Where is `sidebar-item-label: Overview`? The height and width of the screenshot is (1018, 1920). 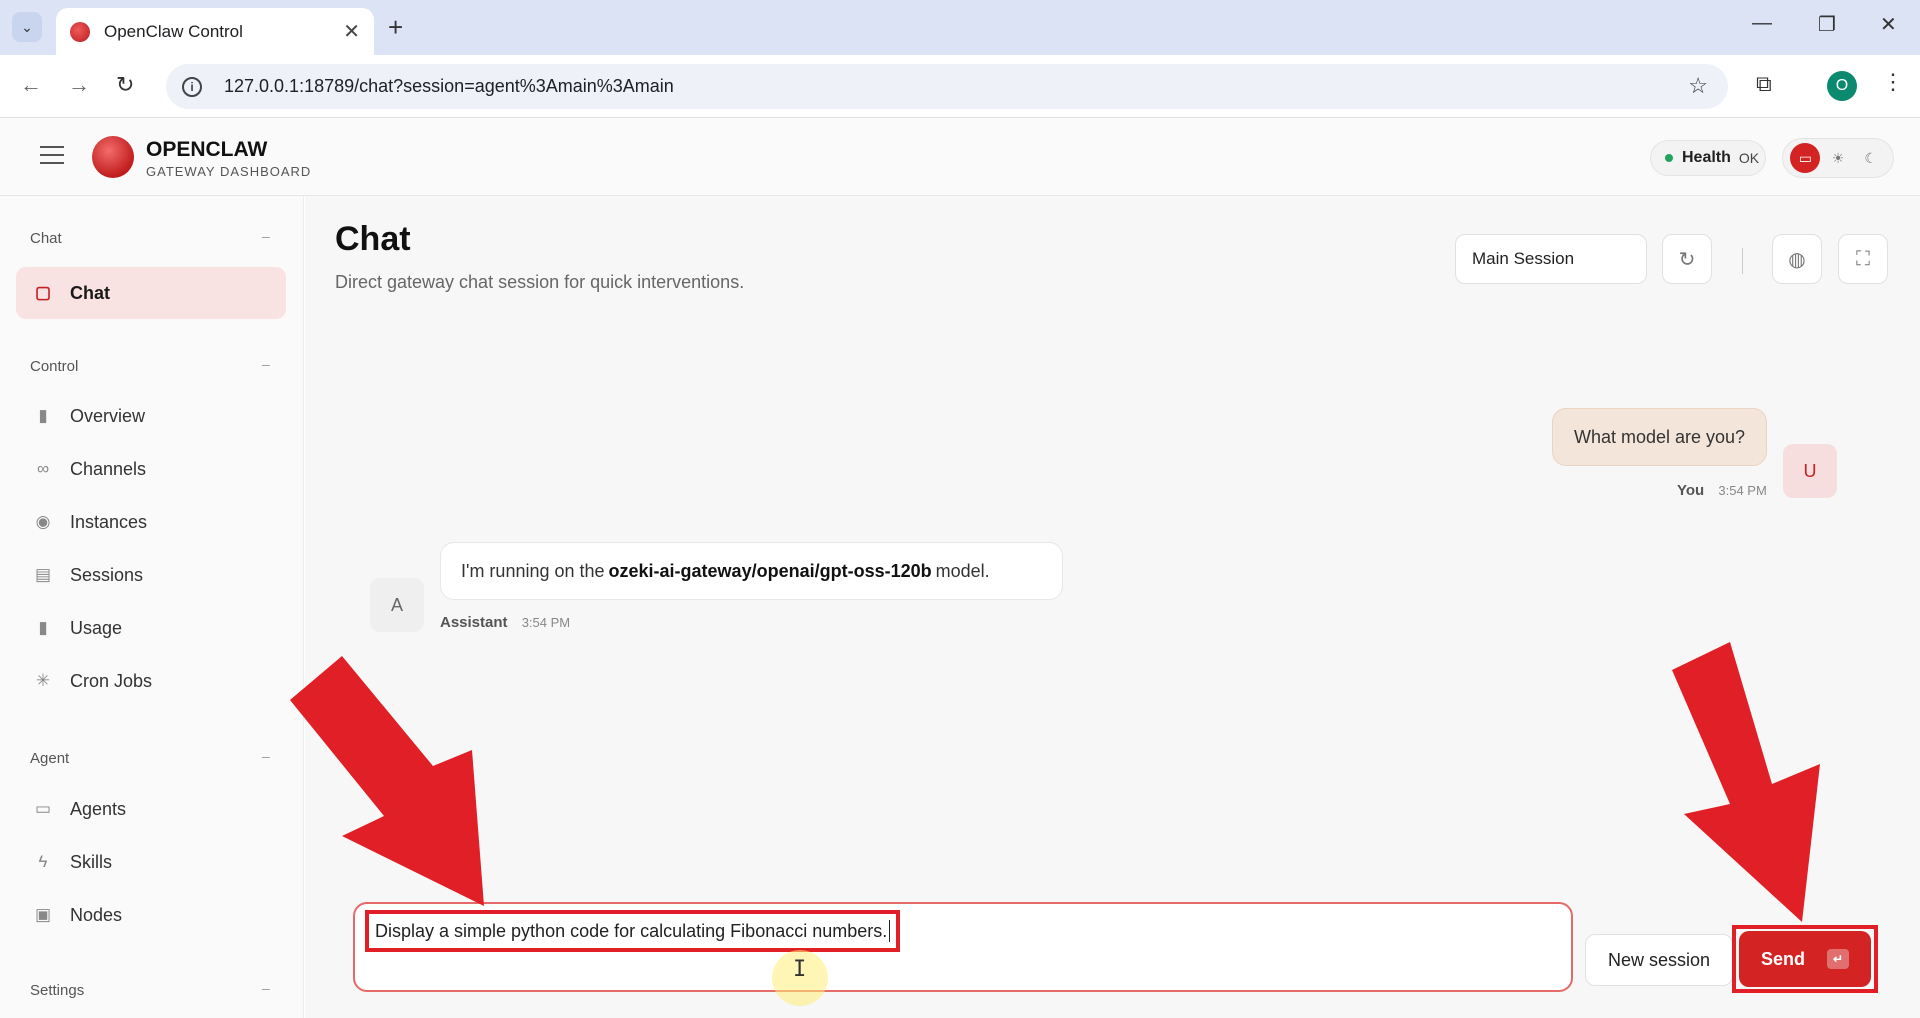 sidebar-item-label: Overview is located at coordinates (108, 415).